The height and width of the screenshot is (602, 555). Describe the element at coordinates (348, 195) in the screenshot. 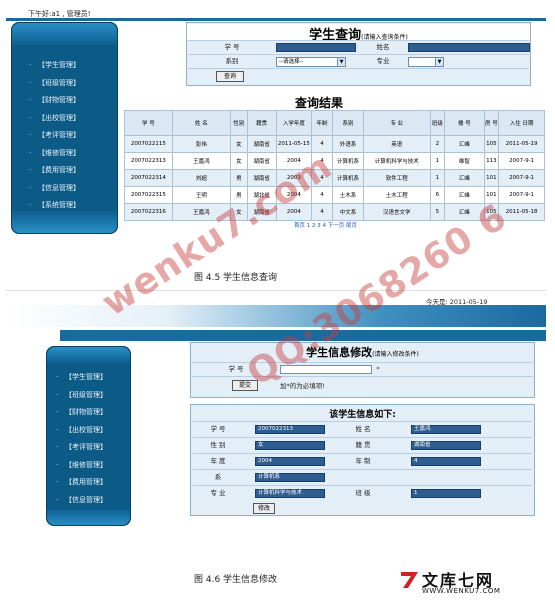

I see `table-cell: 土木系` at that location.